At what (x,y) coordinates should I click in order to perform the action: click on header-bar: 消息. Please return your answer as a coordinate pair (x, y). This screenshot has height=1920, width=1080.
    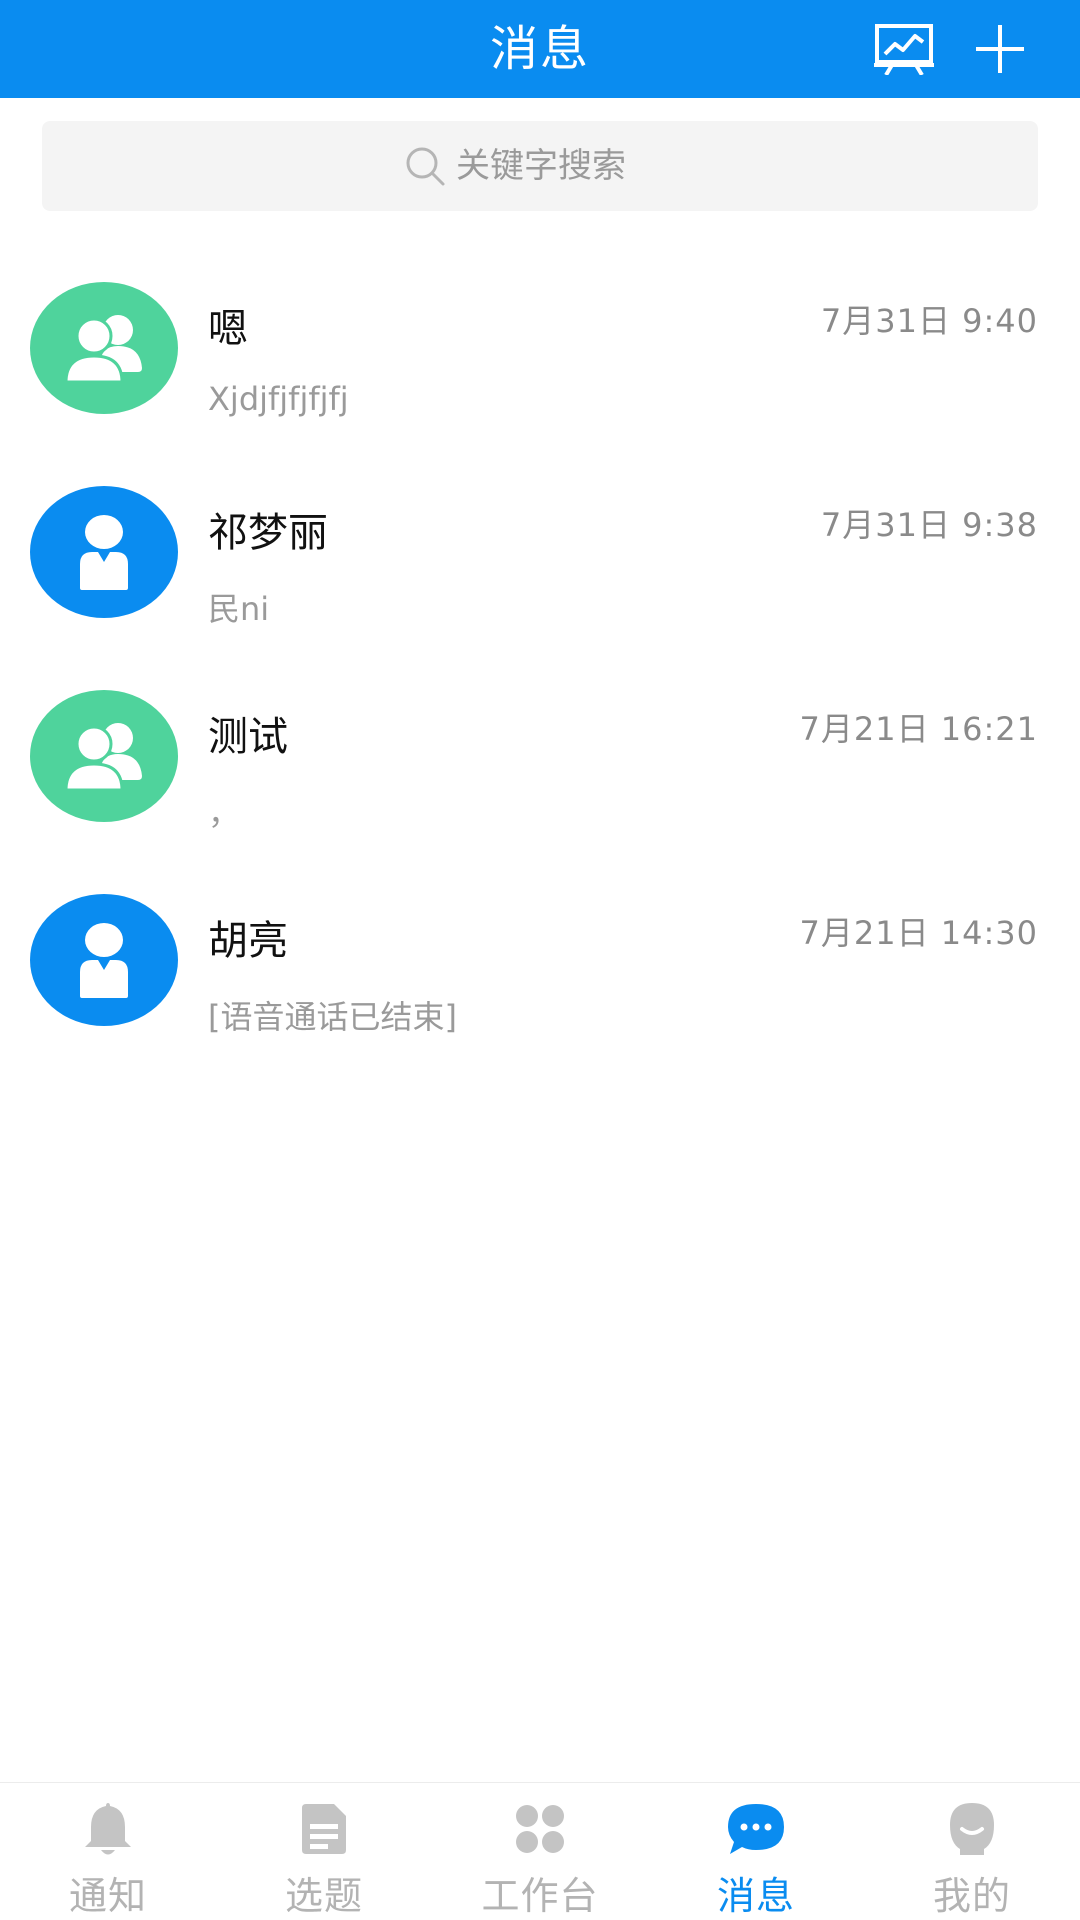
    Looking at the image, I should click on (540, 49).